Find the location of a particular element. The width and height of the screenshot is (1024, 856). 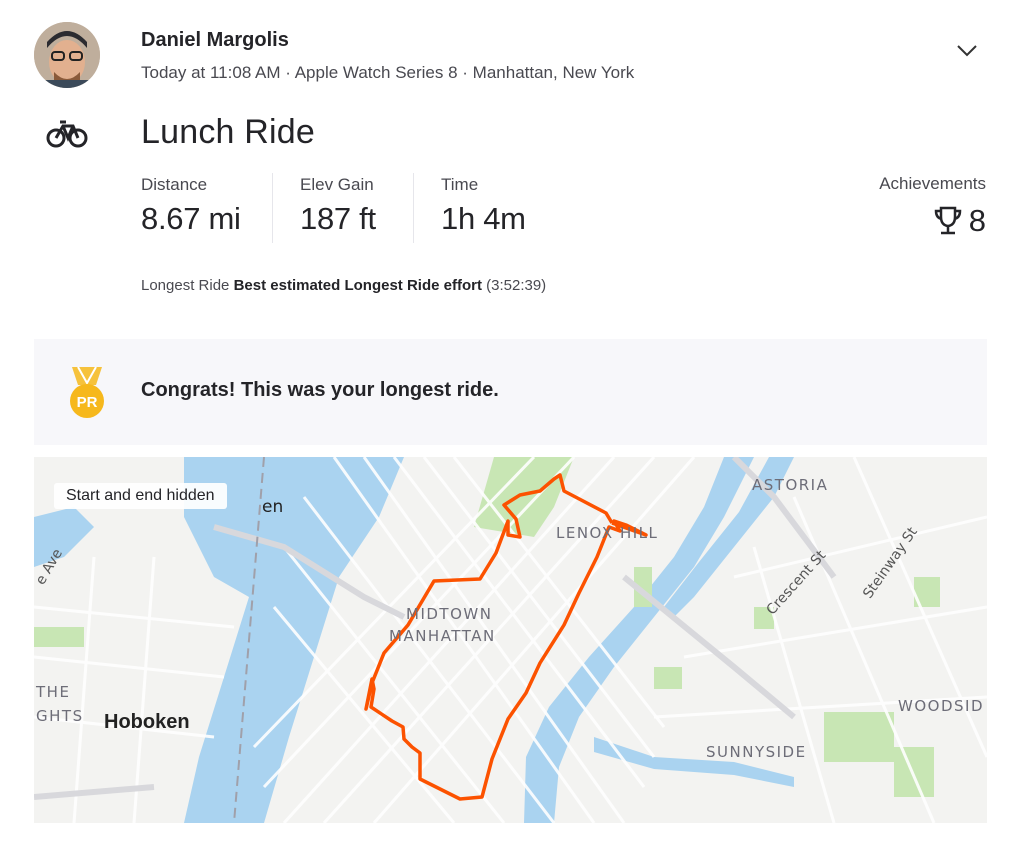

map-label-manhattan: MANHATTAN is located at coordinates (442, 636).